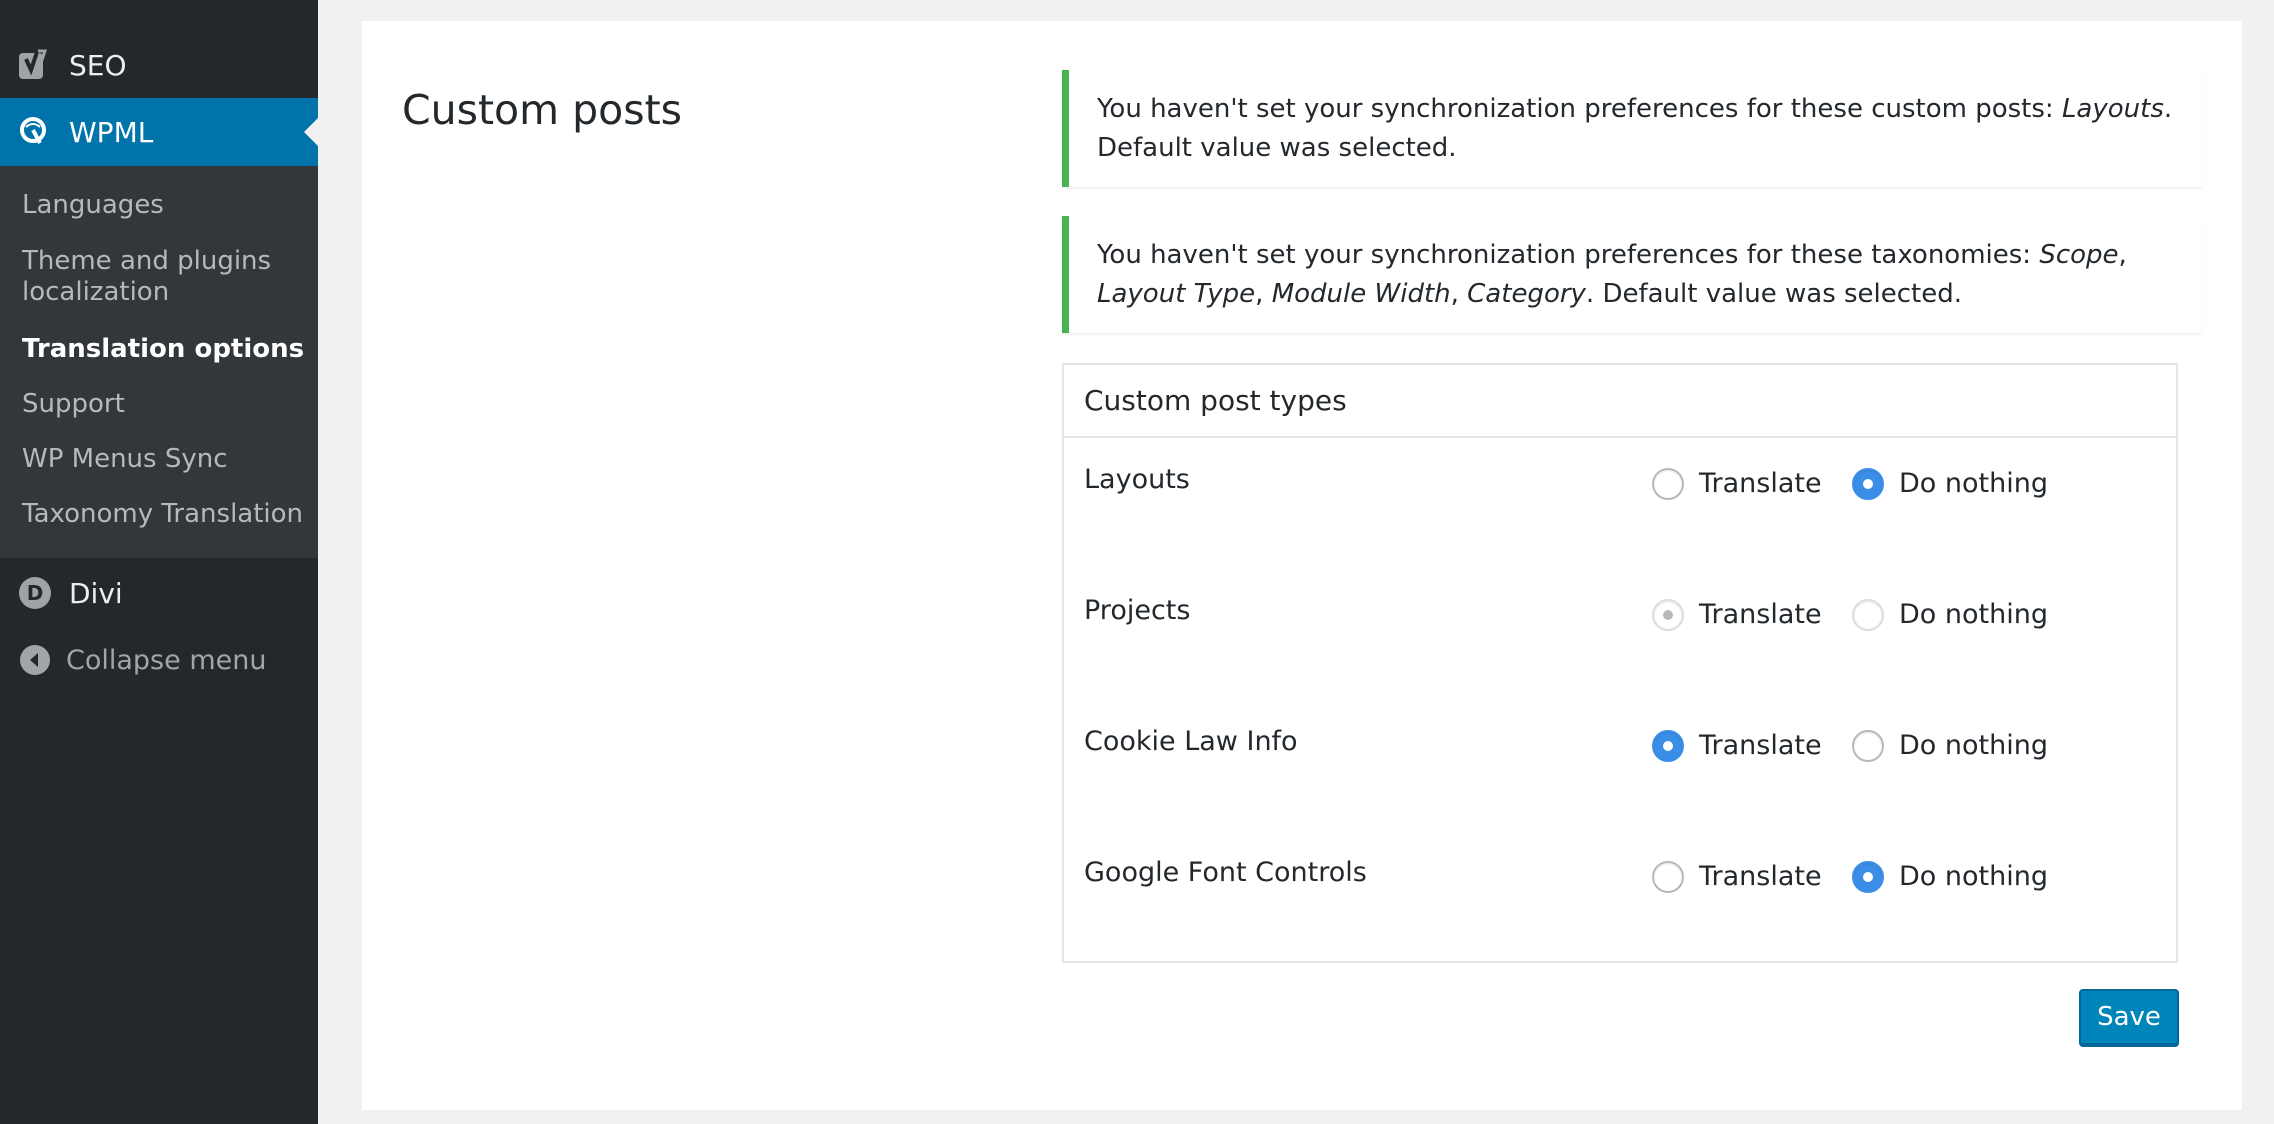 This screenshot has width=2274, height=1124. I want to click on post-type-row: Layouts Translate Do nothing, so click(1620, 492).